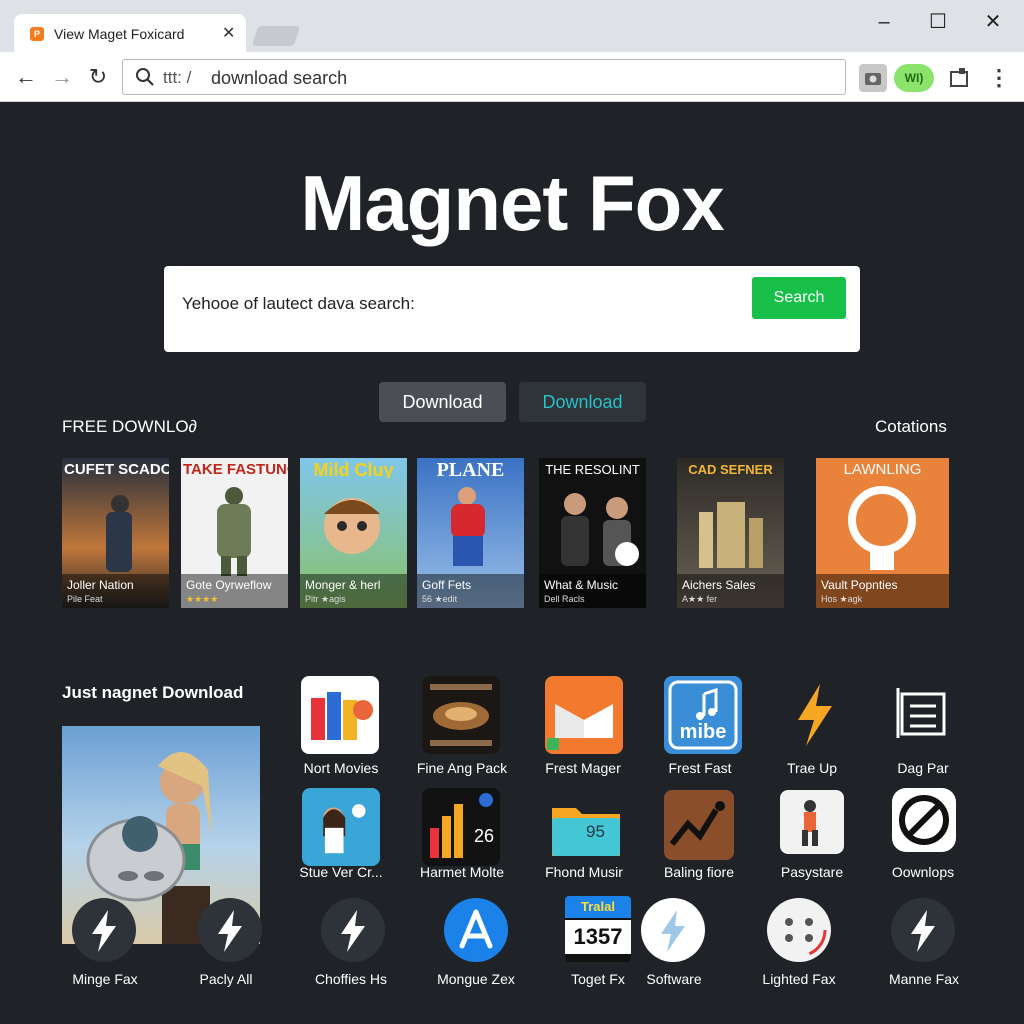 The height and width of the screenshot is (1024, 1024). I want to click on poster-card: CAD SEFNER Aichers Sales A★★ fer, so click(730, 533).